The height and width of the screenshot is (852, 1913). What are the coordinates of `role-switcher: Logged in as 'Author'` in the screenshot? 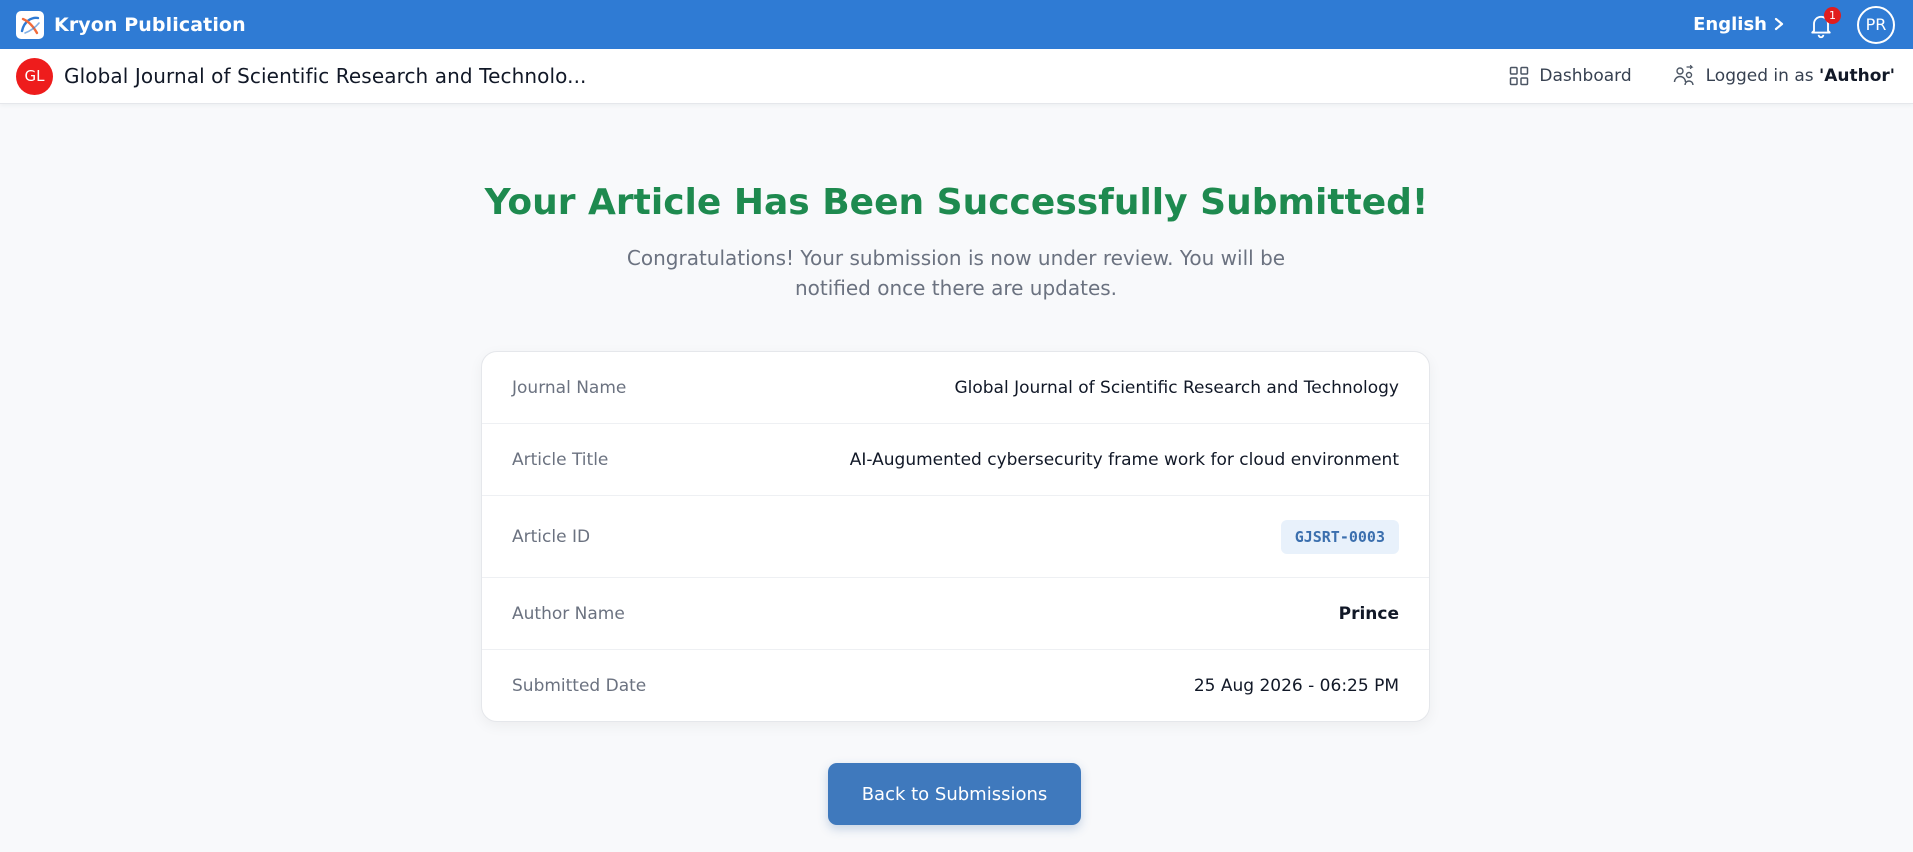 It's located at (1783, 76).